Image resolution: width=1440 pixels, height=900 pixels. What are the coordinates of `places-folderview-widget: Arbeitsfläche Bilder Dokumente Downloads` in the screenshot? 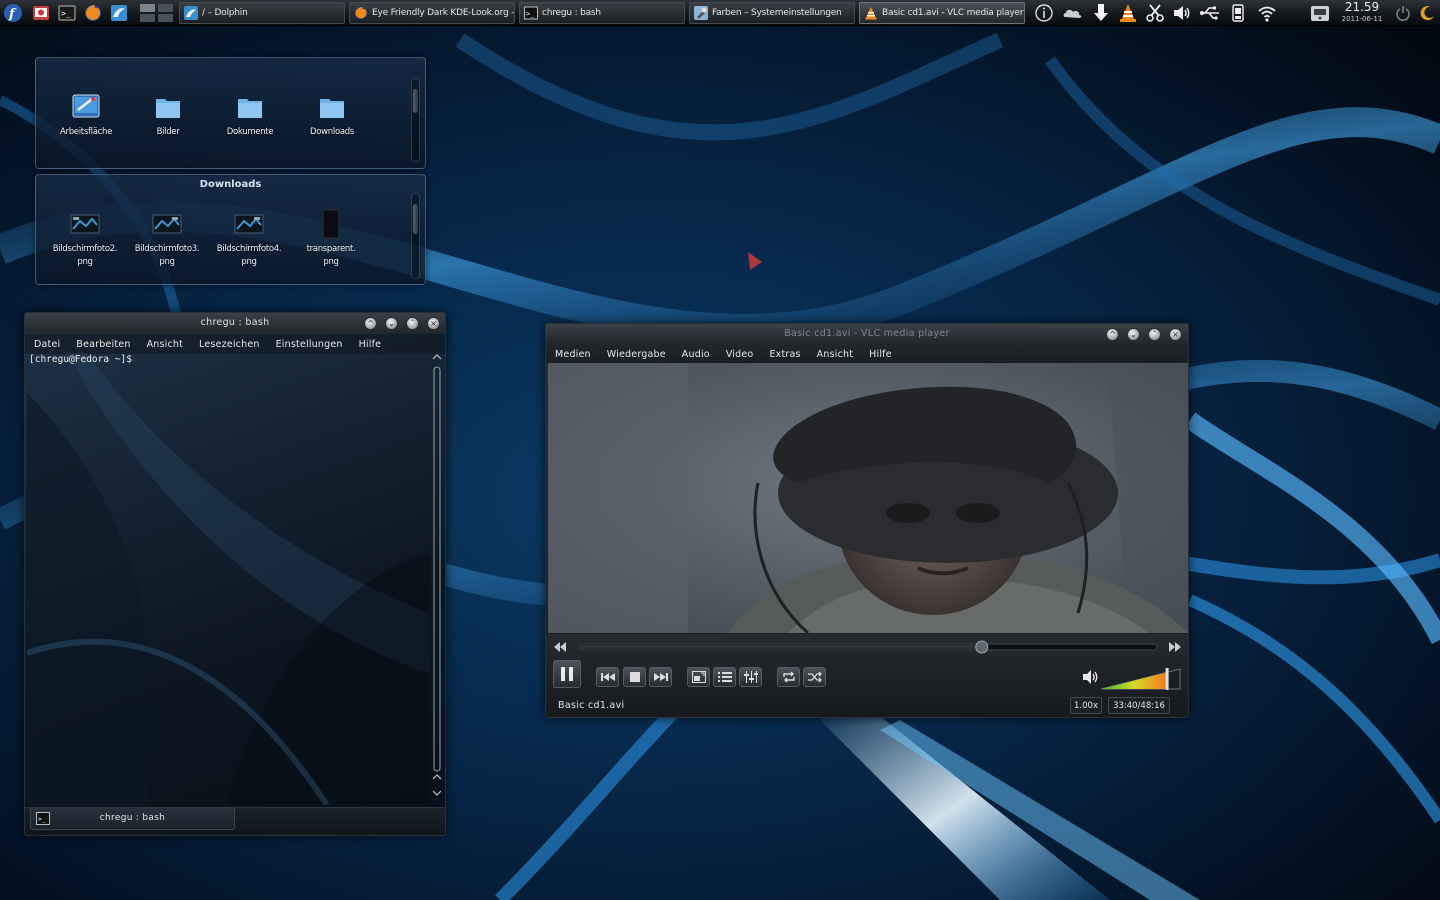 It's located at (230, 113).